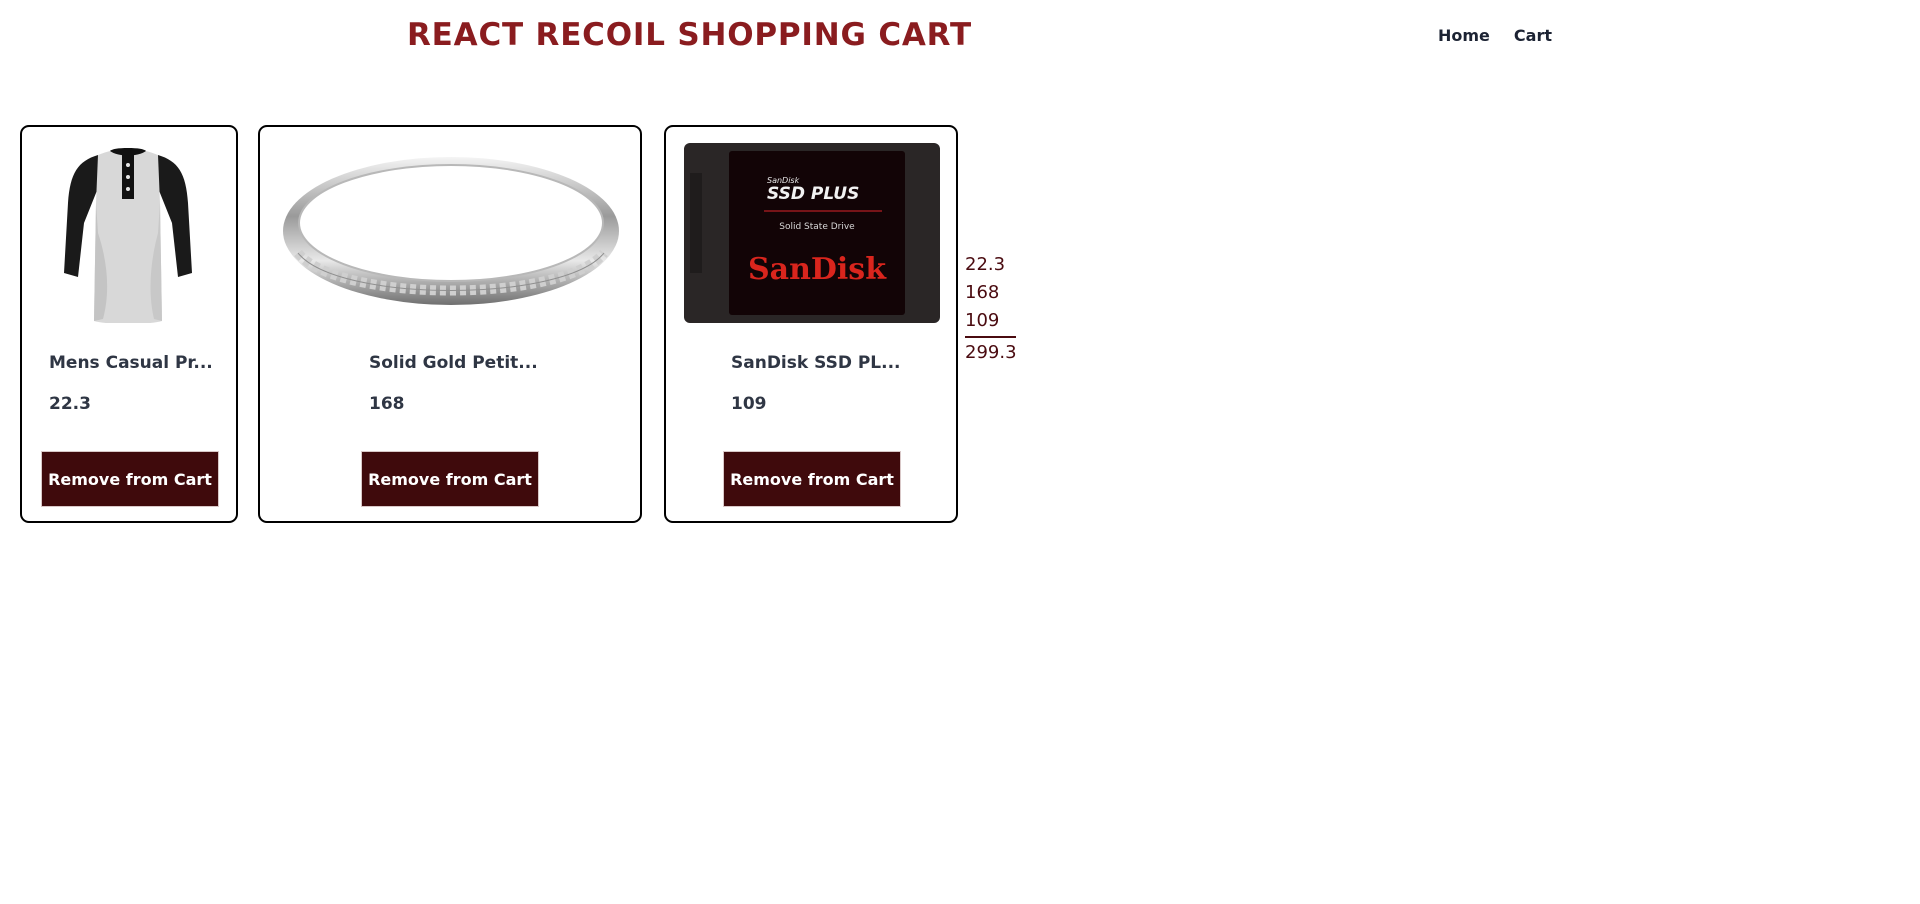  What do you see at coordinates (689, 35) in the screenshot?
I see `app-title: REACT RECOIL SHOPPING CART` at bounding box center [689, 35].